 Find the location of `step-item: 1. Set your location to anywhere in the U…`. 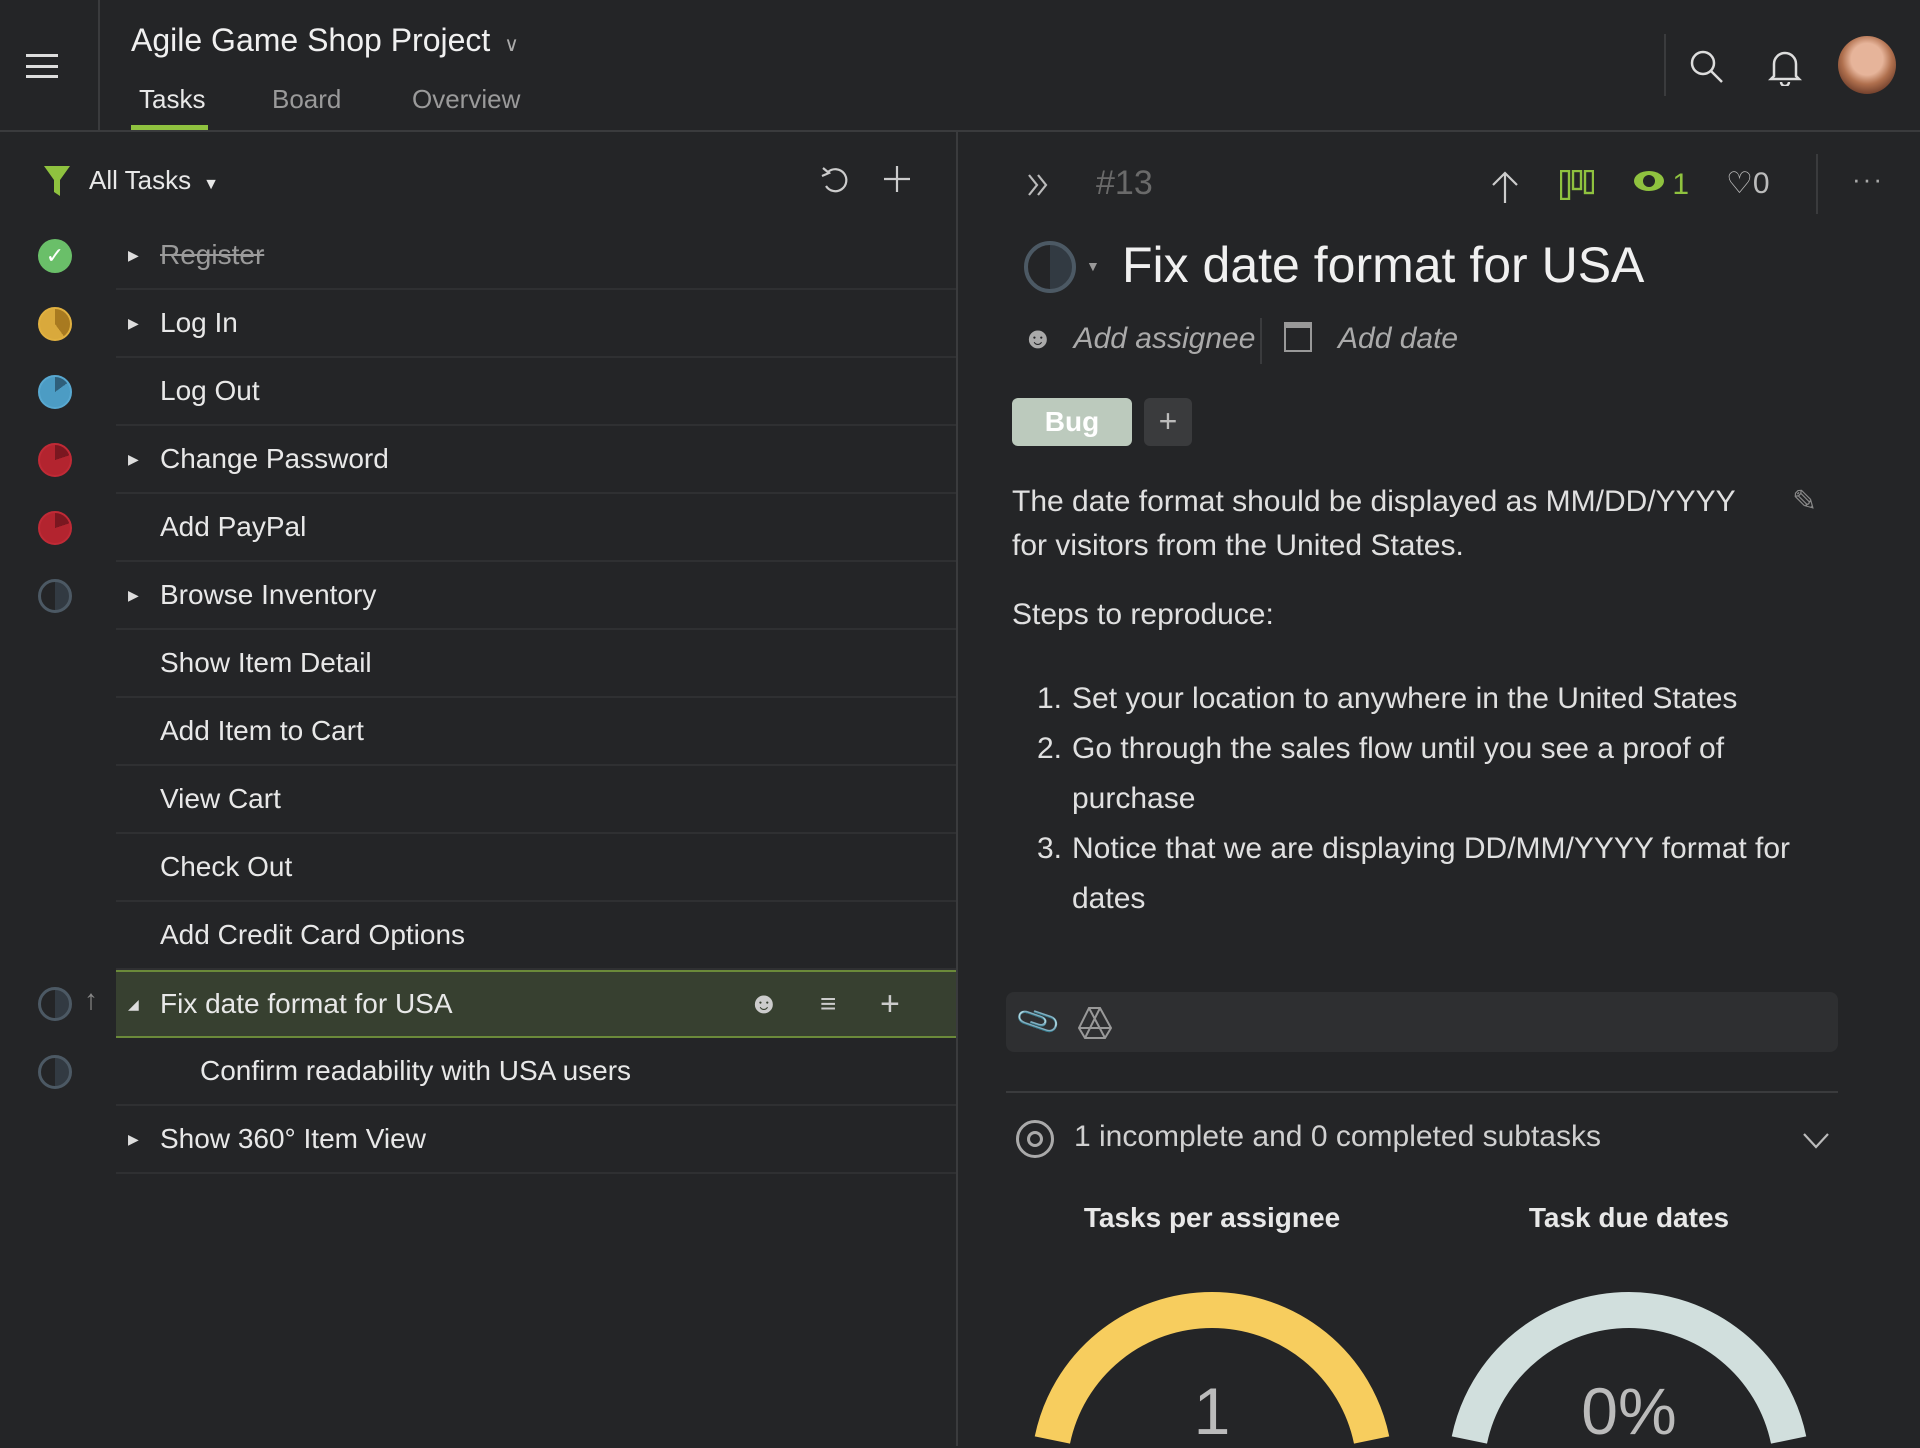

step-item: 1. Set your location to anywhere in the U… is located at coordinates (1439, 699).